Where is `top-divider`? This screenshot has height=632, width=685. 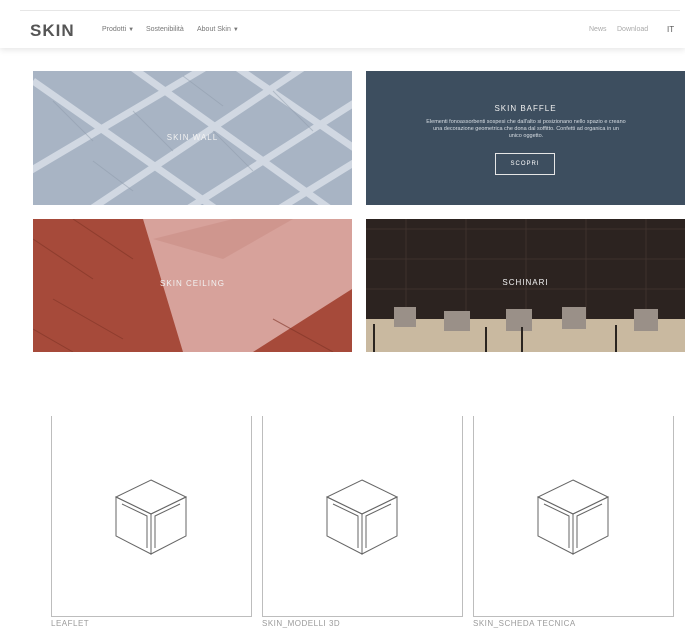
top-divider is located at coordinates (350, 10).